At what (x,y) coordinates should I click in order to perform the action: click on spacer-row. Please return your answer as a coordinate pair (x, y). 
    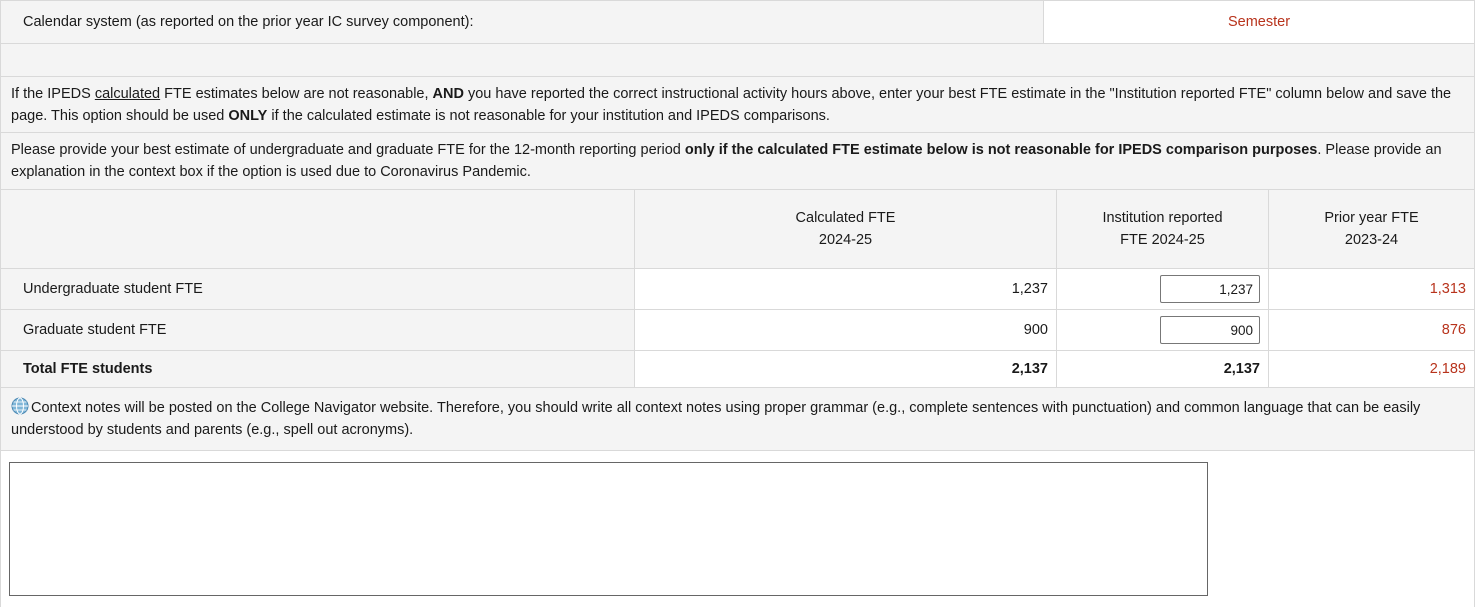
    Looking at the image, I should click on (737, 60).